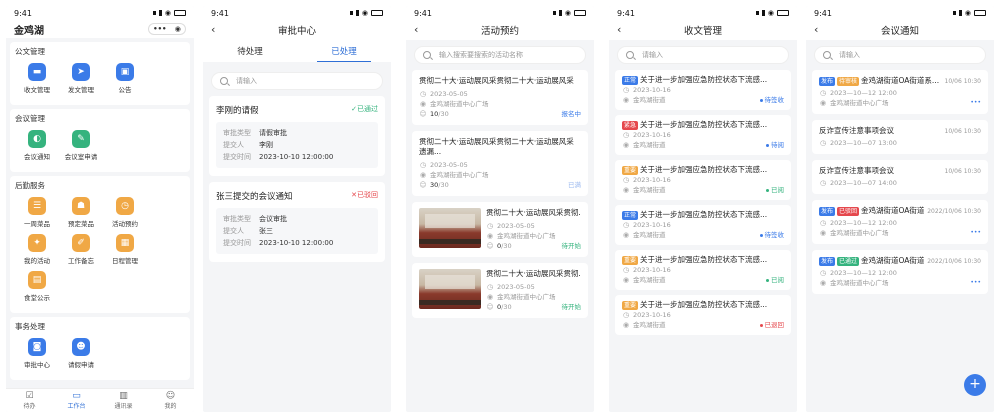 The width and height of the screenshot is (1000, 418). Describe the element at coordinates (125, 78) in the screenshot. I see `app-item: ▣ 公告` at that location.